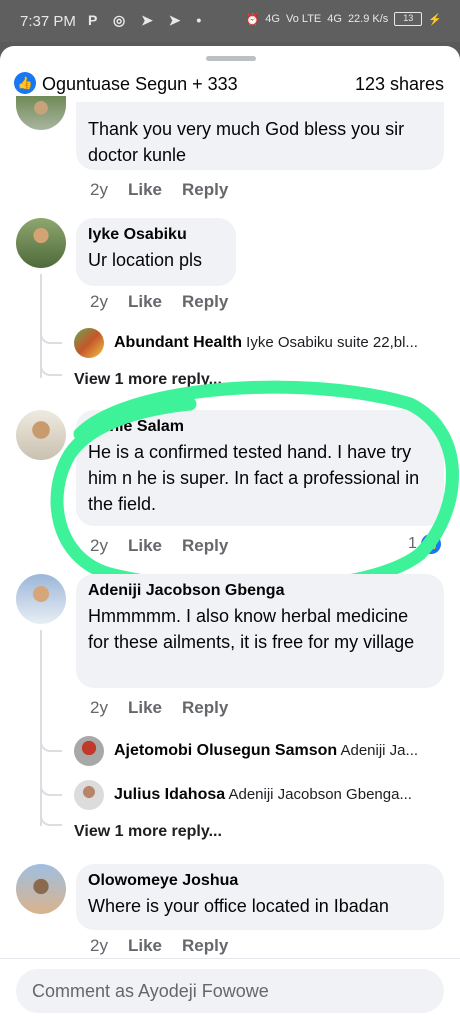 Image resolution: width=460 pixels, height=1024 pixels. Describe the element at coordinates (238, 906) in the screenshot. I see `comment-text: Where is your office located in Ibadan` at that location.